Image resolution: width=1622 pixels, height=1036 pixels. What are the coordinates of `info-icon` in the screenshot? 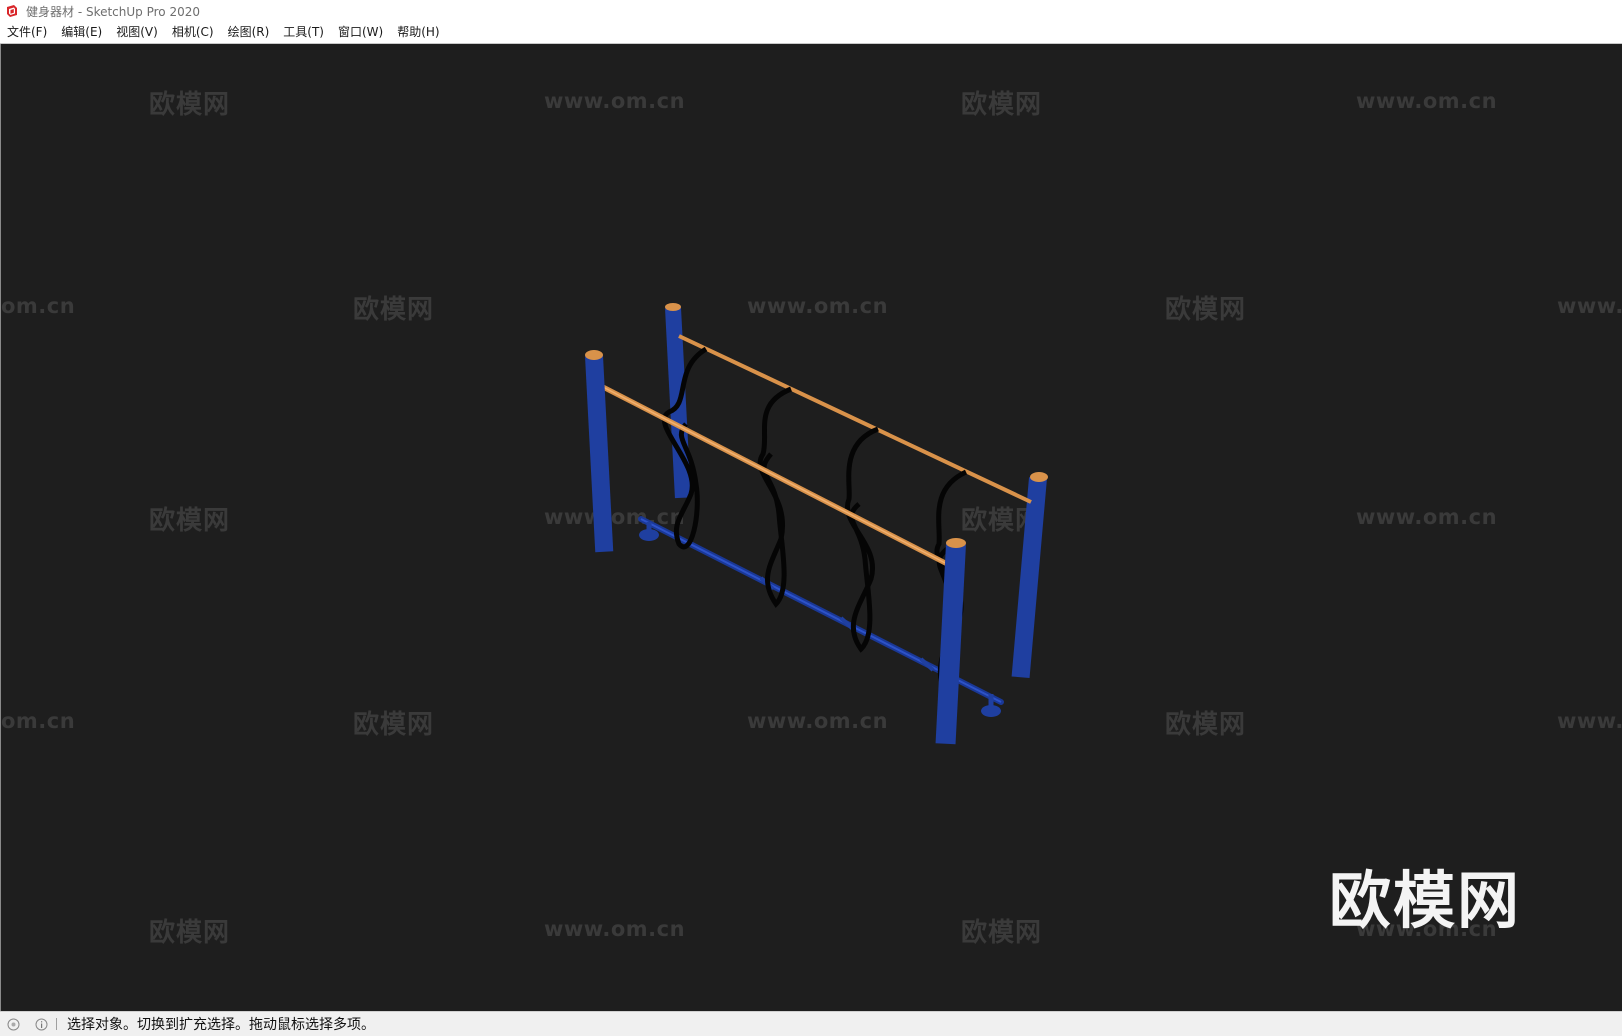 It's located at (41, 1024).